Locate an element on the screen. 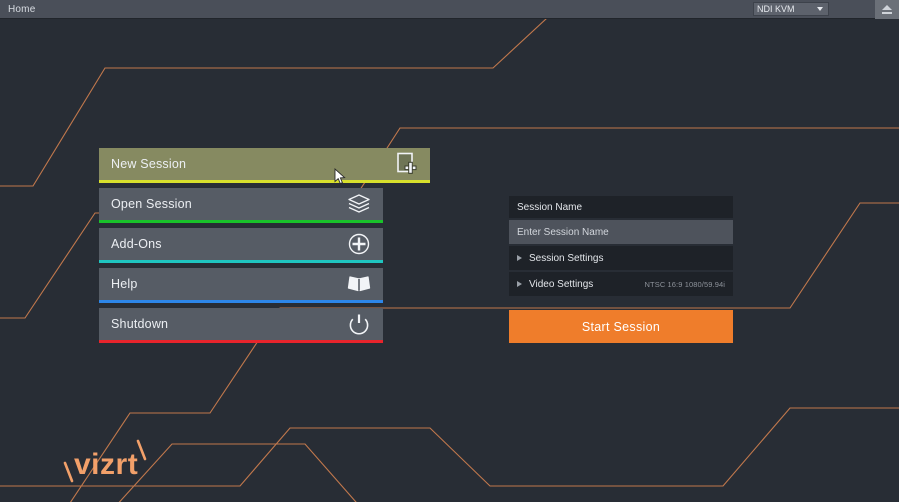  start-session-label: Start Session is located at coordinates (621, 326).